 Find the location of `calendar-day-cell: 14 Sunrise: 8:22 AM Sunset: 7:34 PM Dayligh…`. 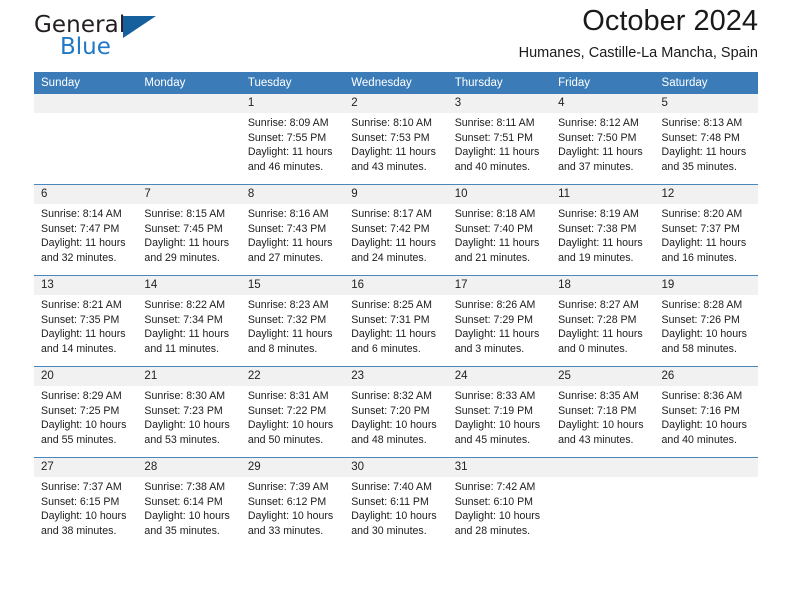

calendar-day-cell: 14 Sunrise: 8:22 AM Sunset: 7:34 PM Dayligh… is located at coordinates (189, 321).